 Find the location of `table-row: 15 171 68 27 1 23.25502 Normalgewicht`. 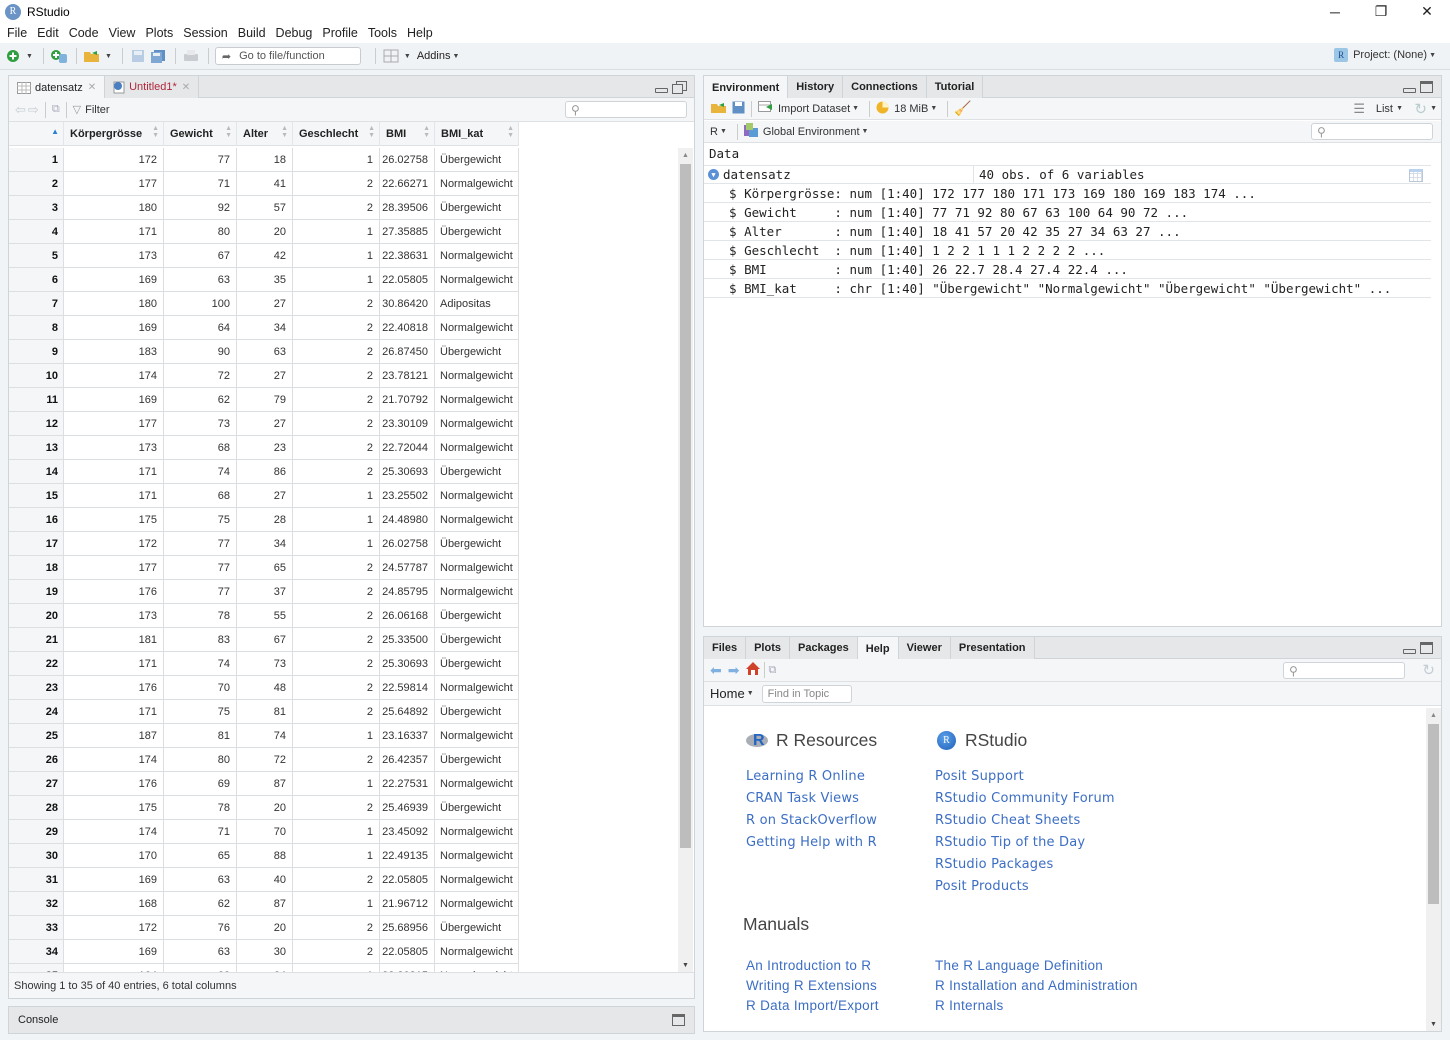

table-row: 15 171 68 27 1 23.25502 Normalgewicht is located at coordinates (264, 496).